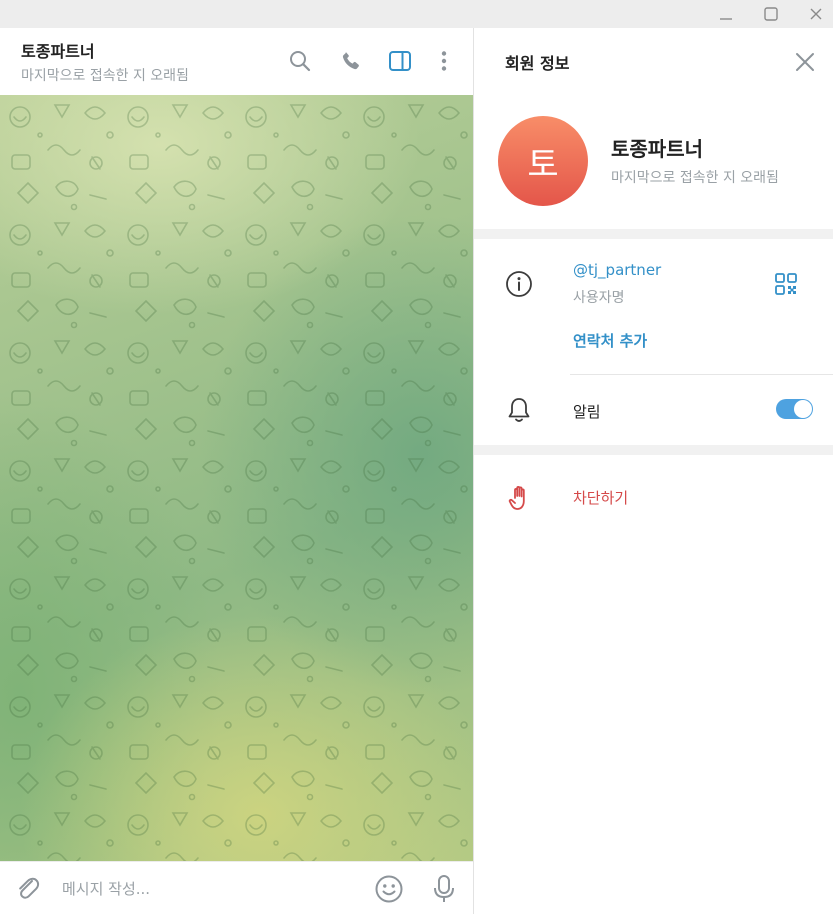  I want to click on sidebar-toggle-icon, so click(400, 61).